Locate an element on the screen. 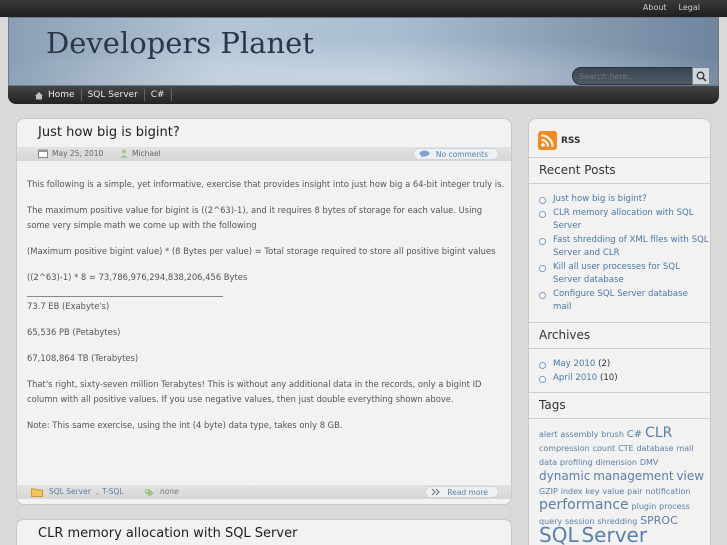 Image resolution: width=727 pixels, height=545 pixels. tag-link: key is located at coordinates (593, 491).